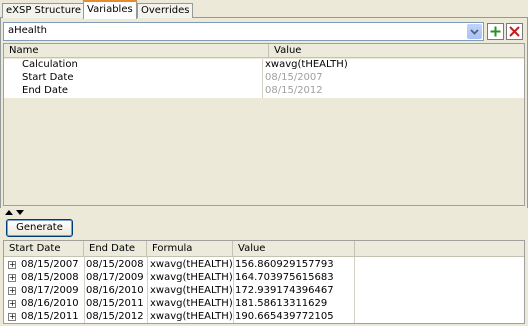 The image size is (528, 326). I want to click on row-end-date: 08/15/2011, so click(115, 303).